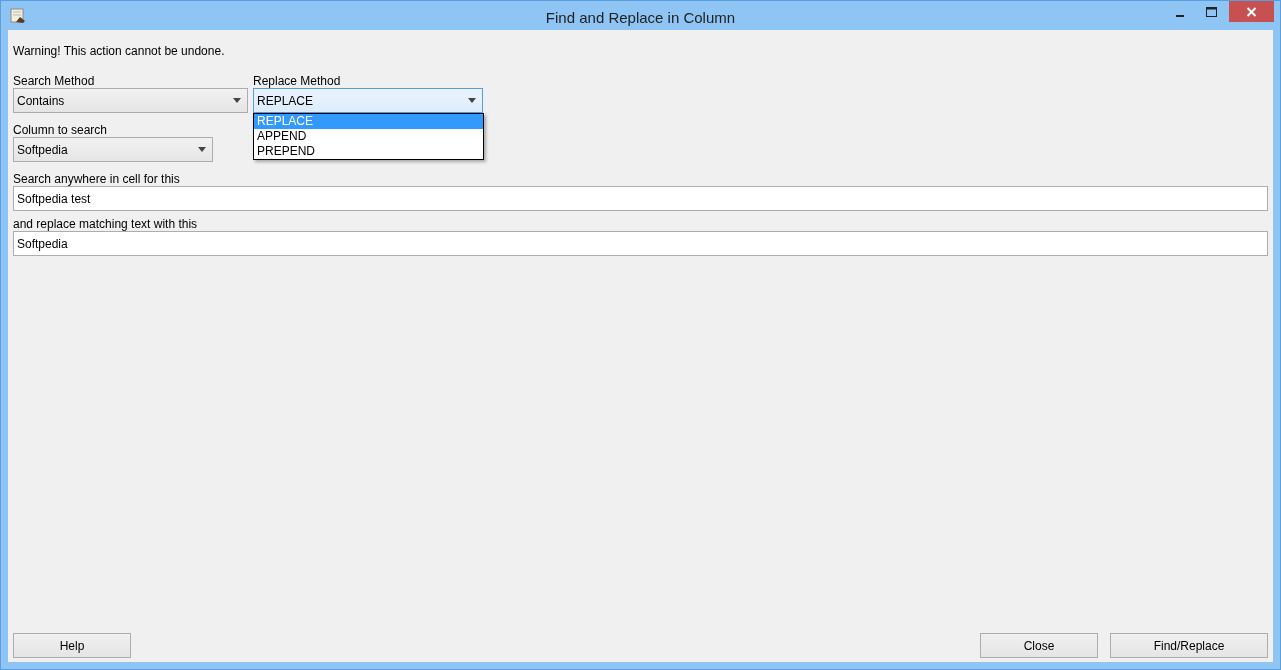 The image size is (1281, 670). What do you see at coordinates (130, 100) in the screenshot?
I see `dropdown: Contains` at bounding box center [130, 100].